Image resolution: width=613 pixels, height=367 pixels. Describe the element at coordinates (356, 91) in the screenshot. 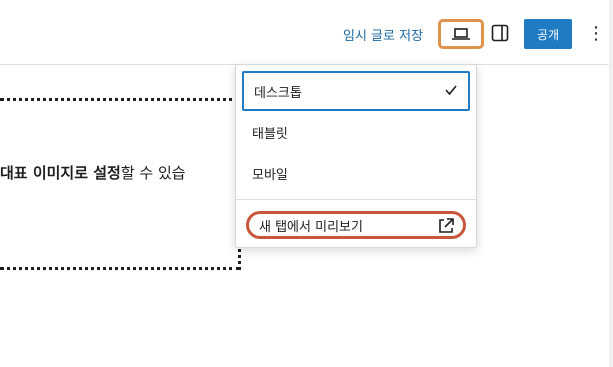

I see `preview-option-desktop: 데스크톱` at that location.